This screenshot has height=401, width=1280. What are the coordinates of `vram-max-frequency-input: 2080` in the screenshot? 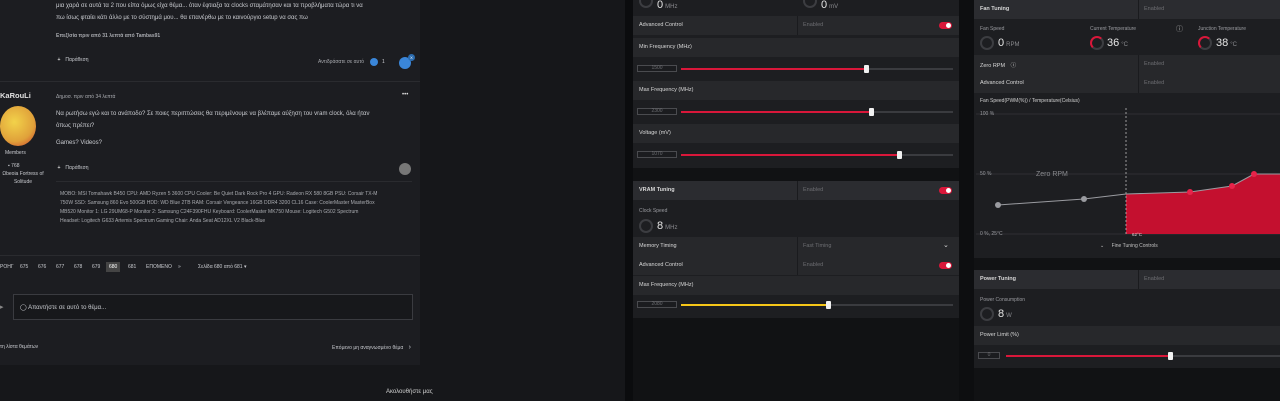 It's located at (657, 304).